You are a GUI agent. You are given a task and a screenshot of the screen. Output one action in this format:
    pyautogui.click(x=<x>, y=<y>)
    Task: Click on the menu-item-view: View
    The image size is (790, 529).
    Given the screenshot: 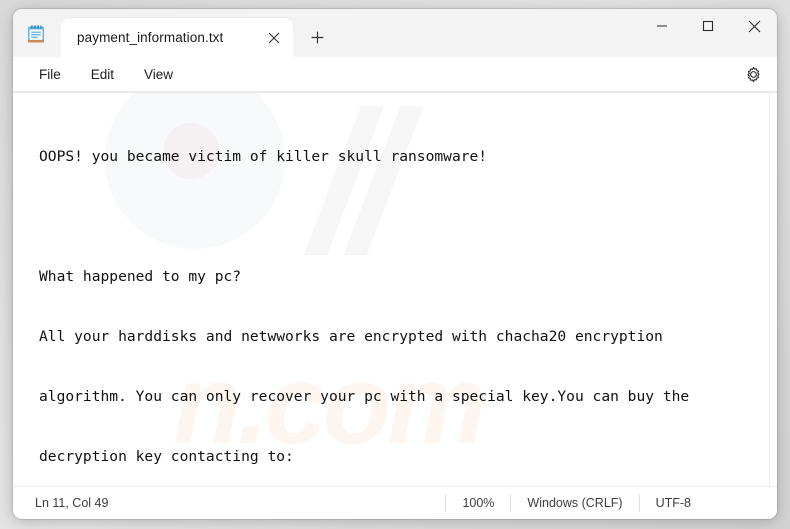 What is the action you would take?
    pyautogui.click(x=158, y=74)
    